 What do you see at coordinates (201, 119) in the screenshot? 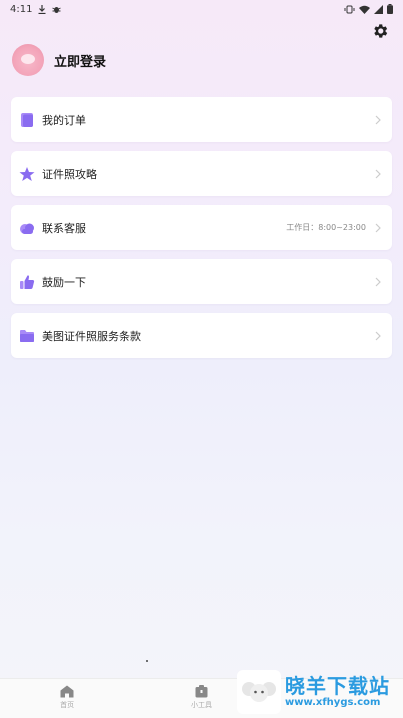
I see `menu-item-orders: 我的订单` at bounding box center [201, 119].